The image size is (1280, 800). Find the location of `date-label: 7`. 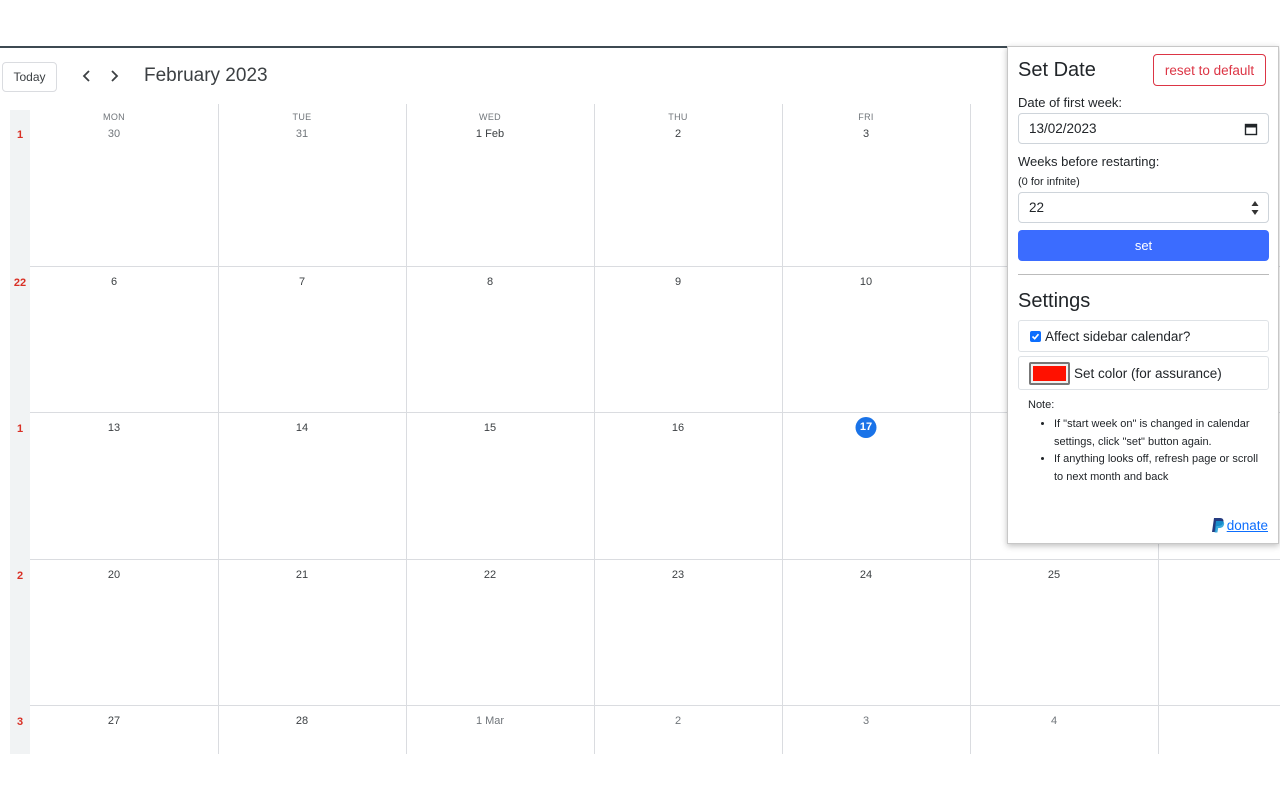

date-label: 7 is located at coordinates (302, 282).